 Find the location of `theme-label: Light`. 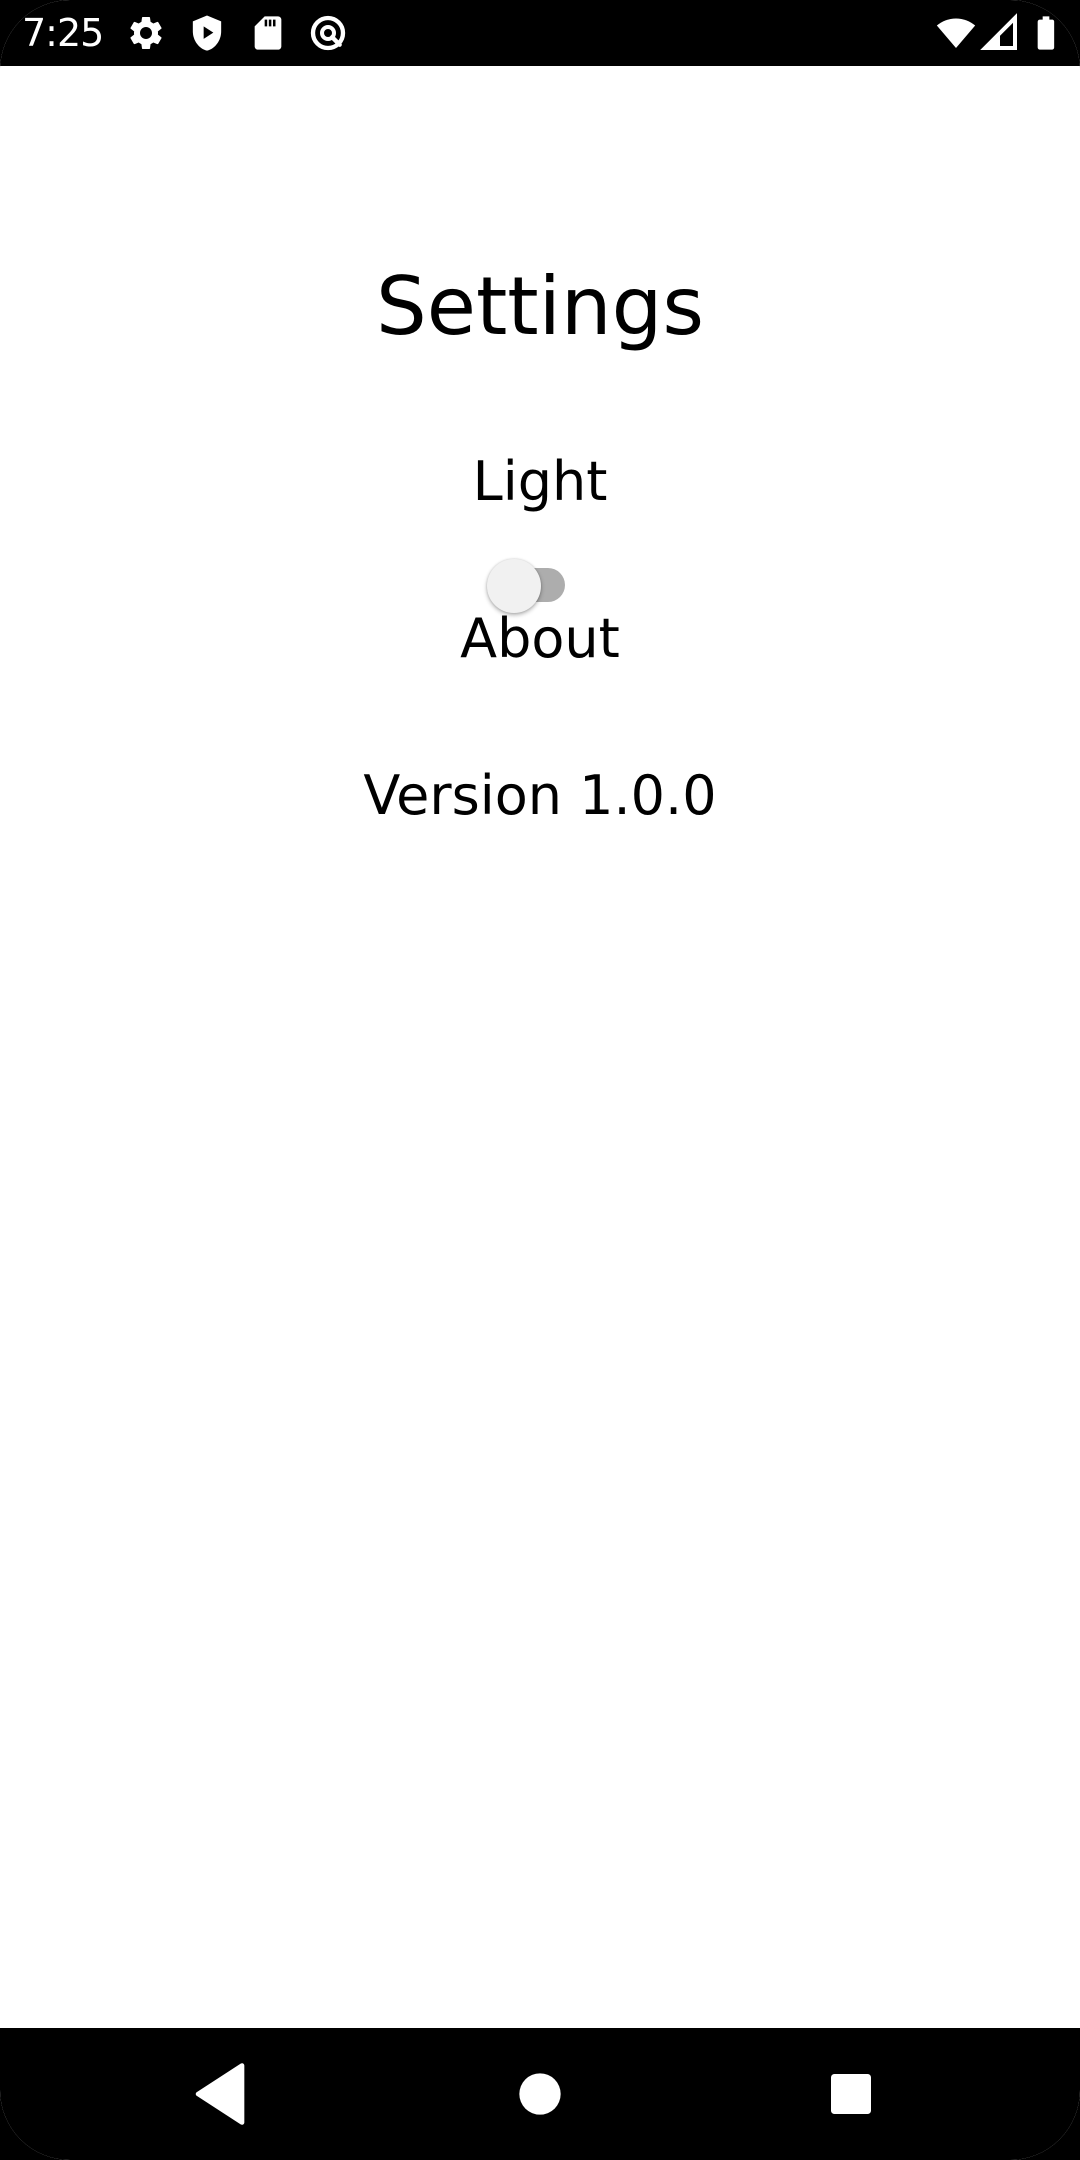

theme-label: Light is located at coordinates (540, 481).